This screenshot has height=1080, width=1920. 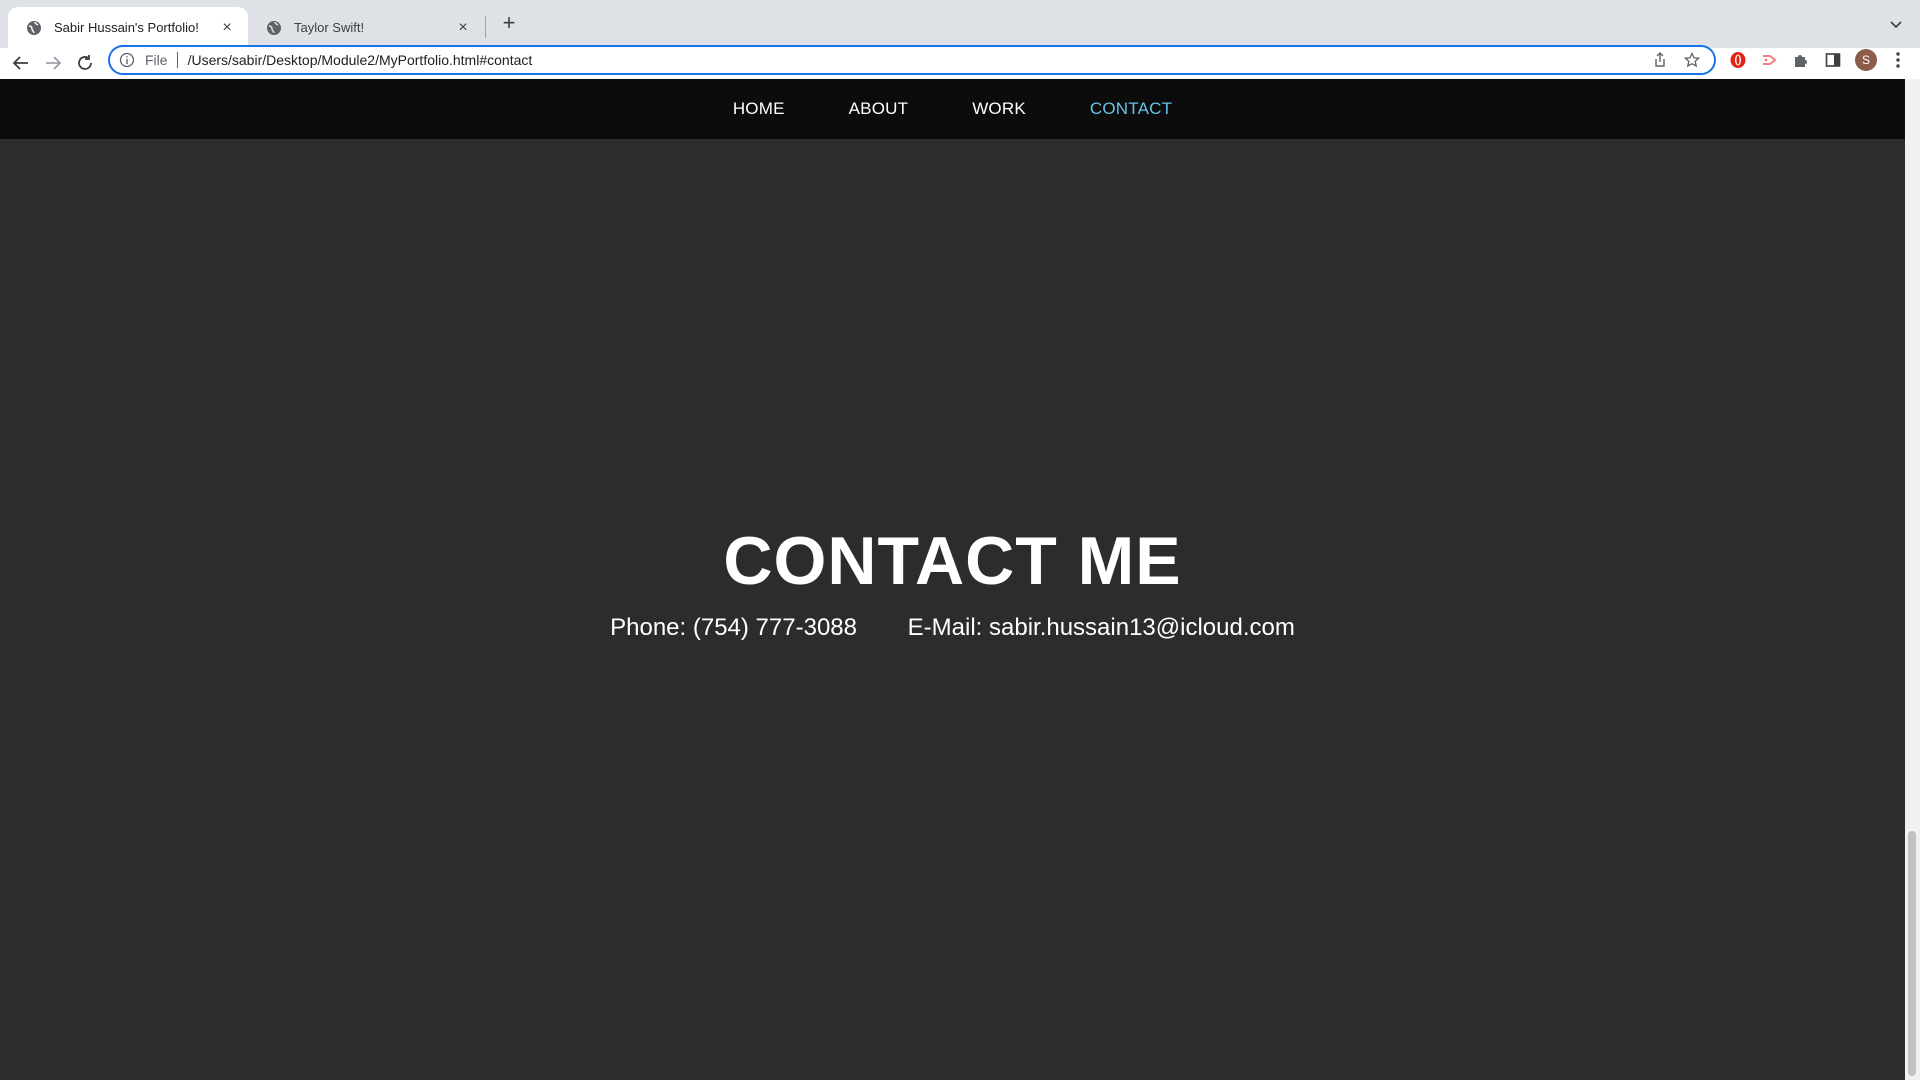 I want to click on contact-heading: CONTACT ME, so click(x=952, y=561).